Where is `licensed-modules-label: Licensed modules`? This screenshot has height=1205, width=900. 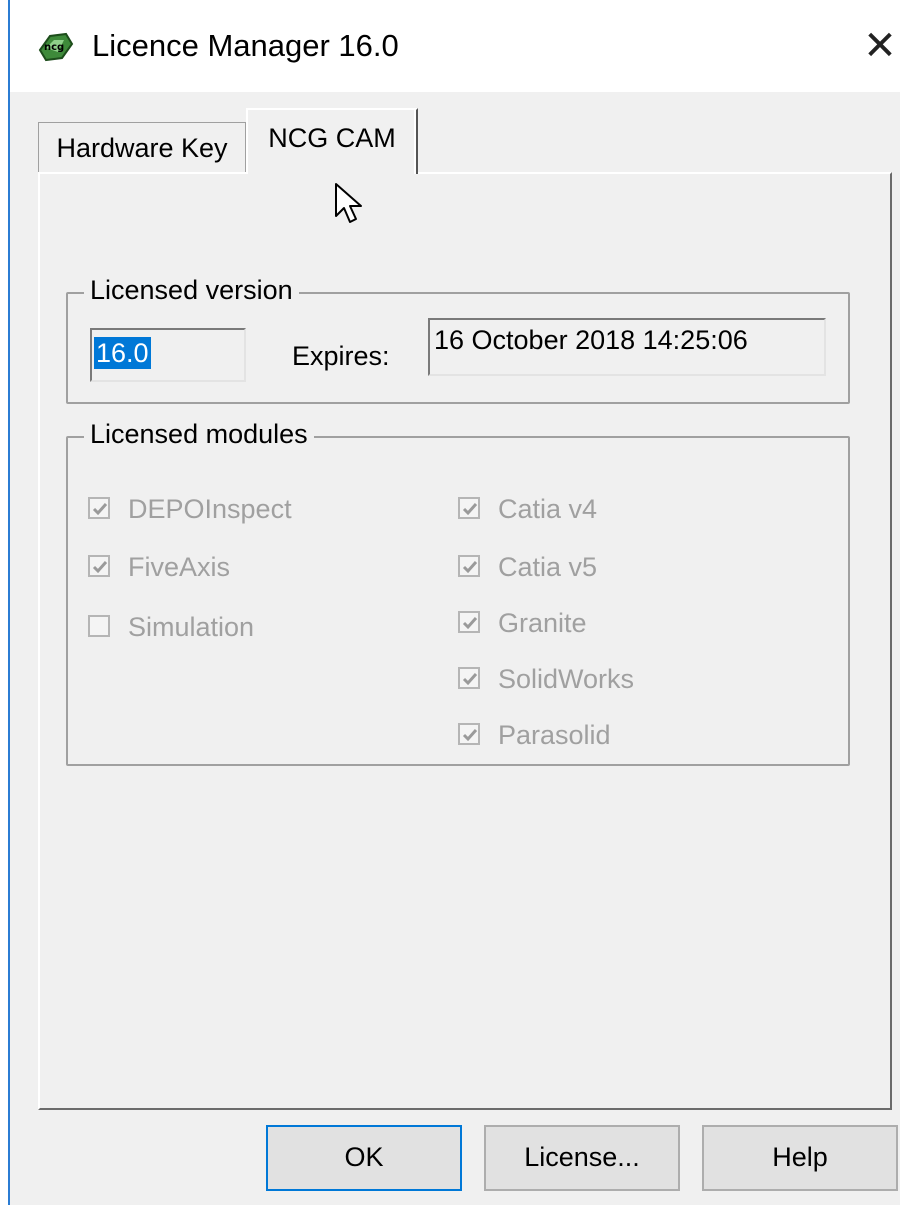 licensed-modules-label: Licensed modules is located at coordinates (199, 434).